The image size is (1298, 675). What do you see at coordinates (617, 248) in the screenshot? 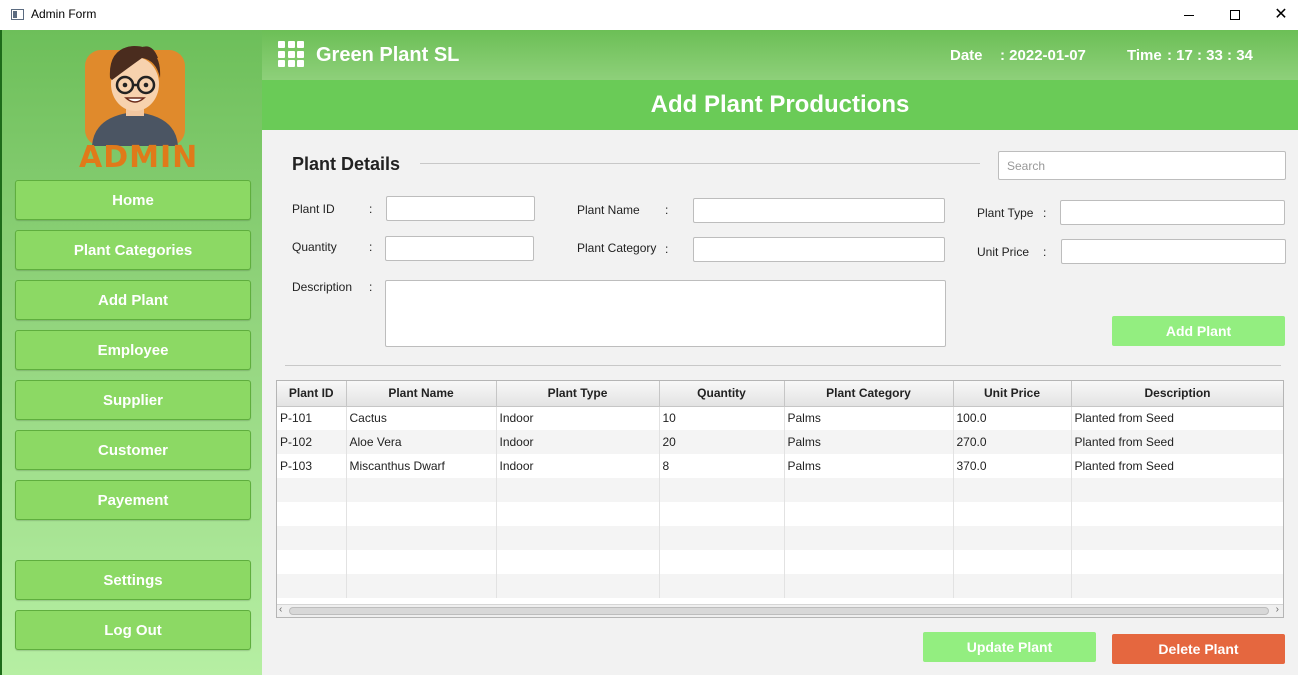
I see `plant-category-label: Plant Category` at bounding box center [617, 248].